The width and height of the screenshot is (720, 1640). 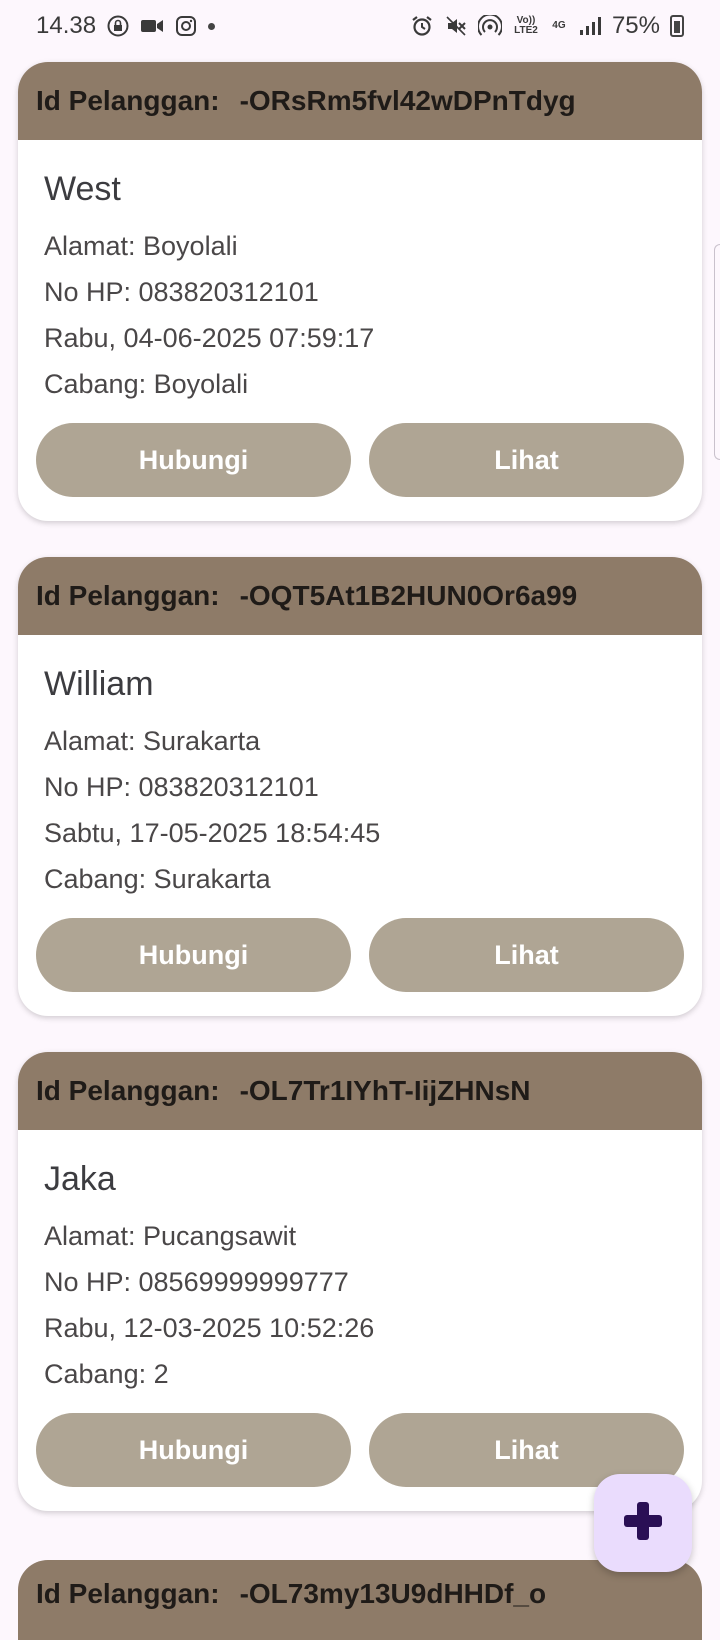 I want to click on card-header: Id Pelanggan: -OQT5At1B2HUN0Or6a99, so click(x=360, y=596).